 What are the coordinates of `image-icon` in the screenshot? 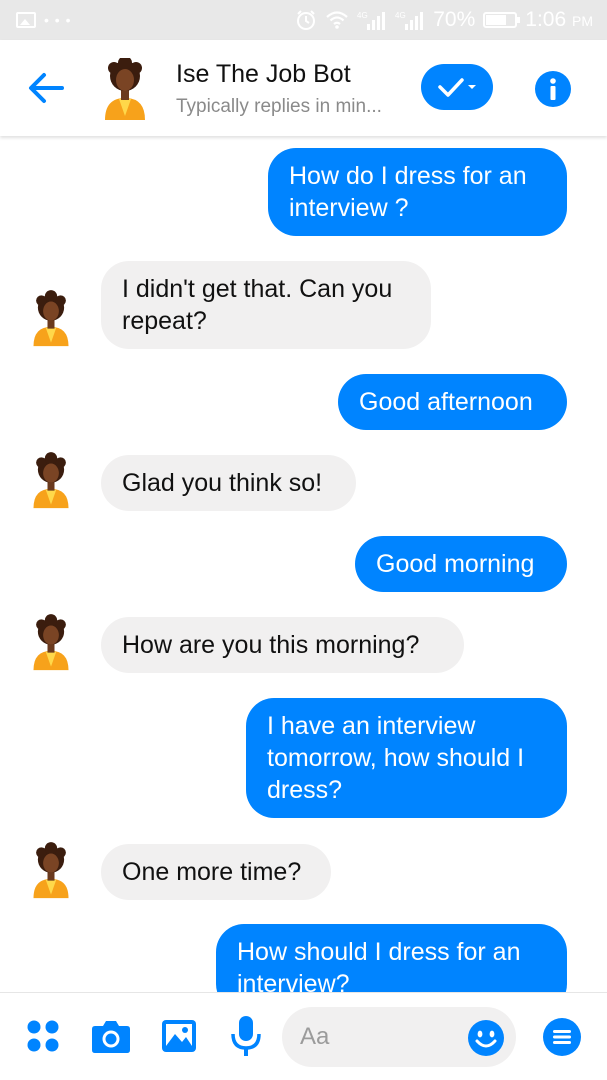 It's located at (179, 1036).